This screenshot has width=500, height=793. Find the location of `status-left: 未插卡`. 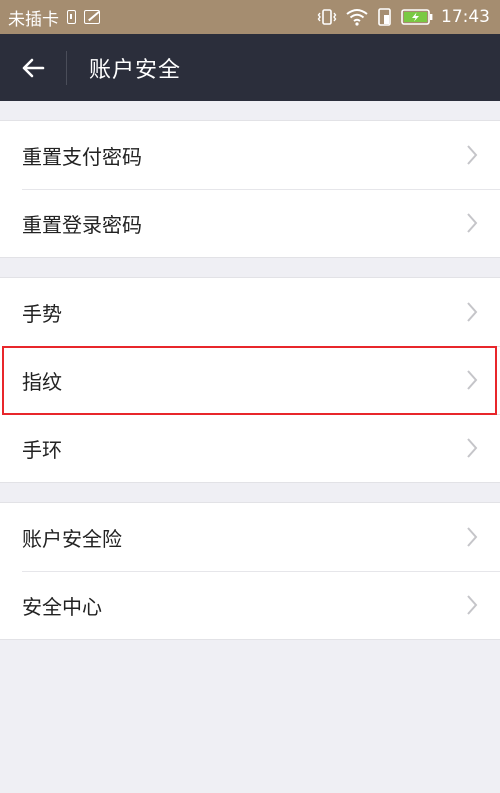

status-left: 未插卡 is located at coordinates (54, 17).